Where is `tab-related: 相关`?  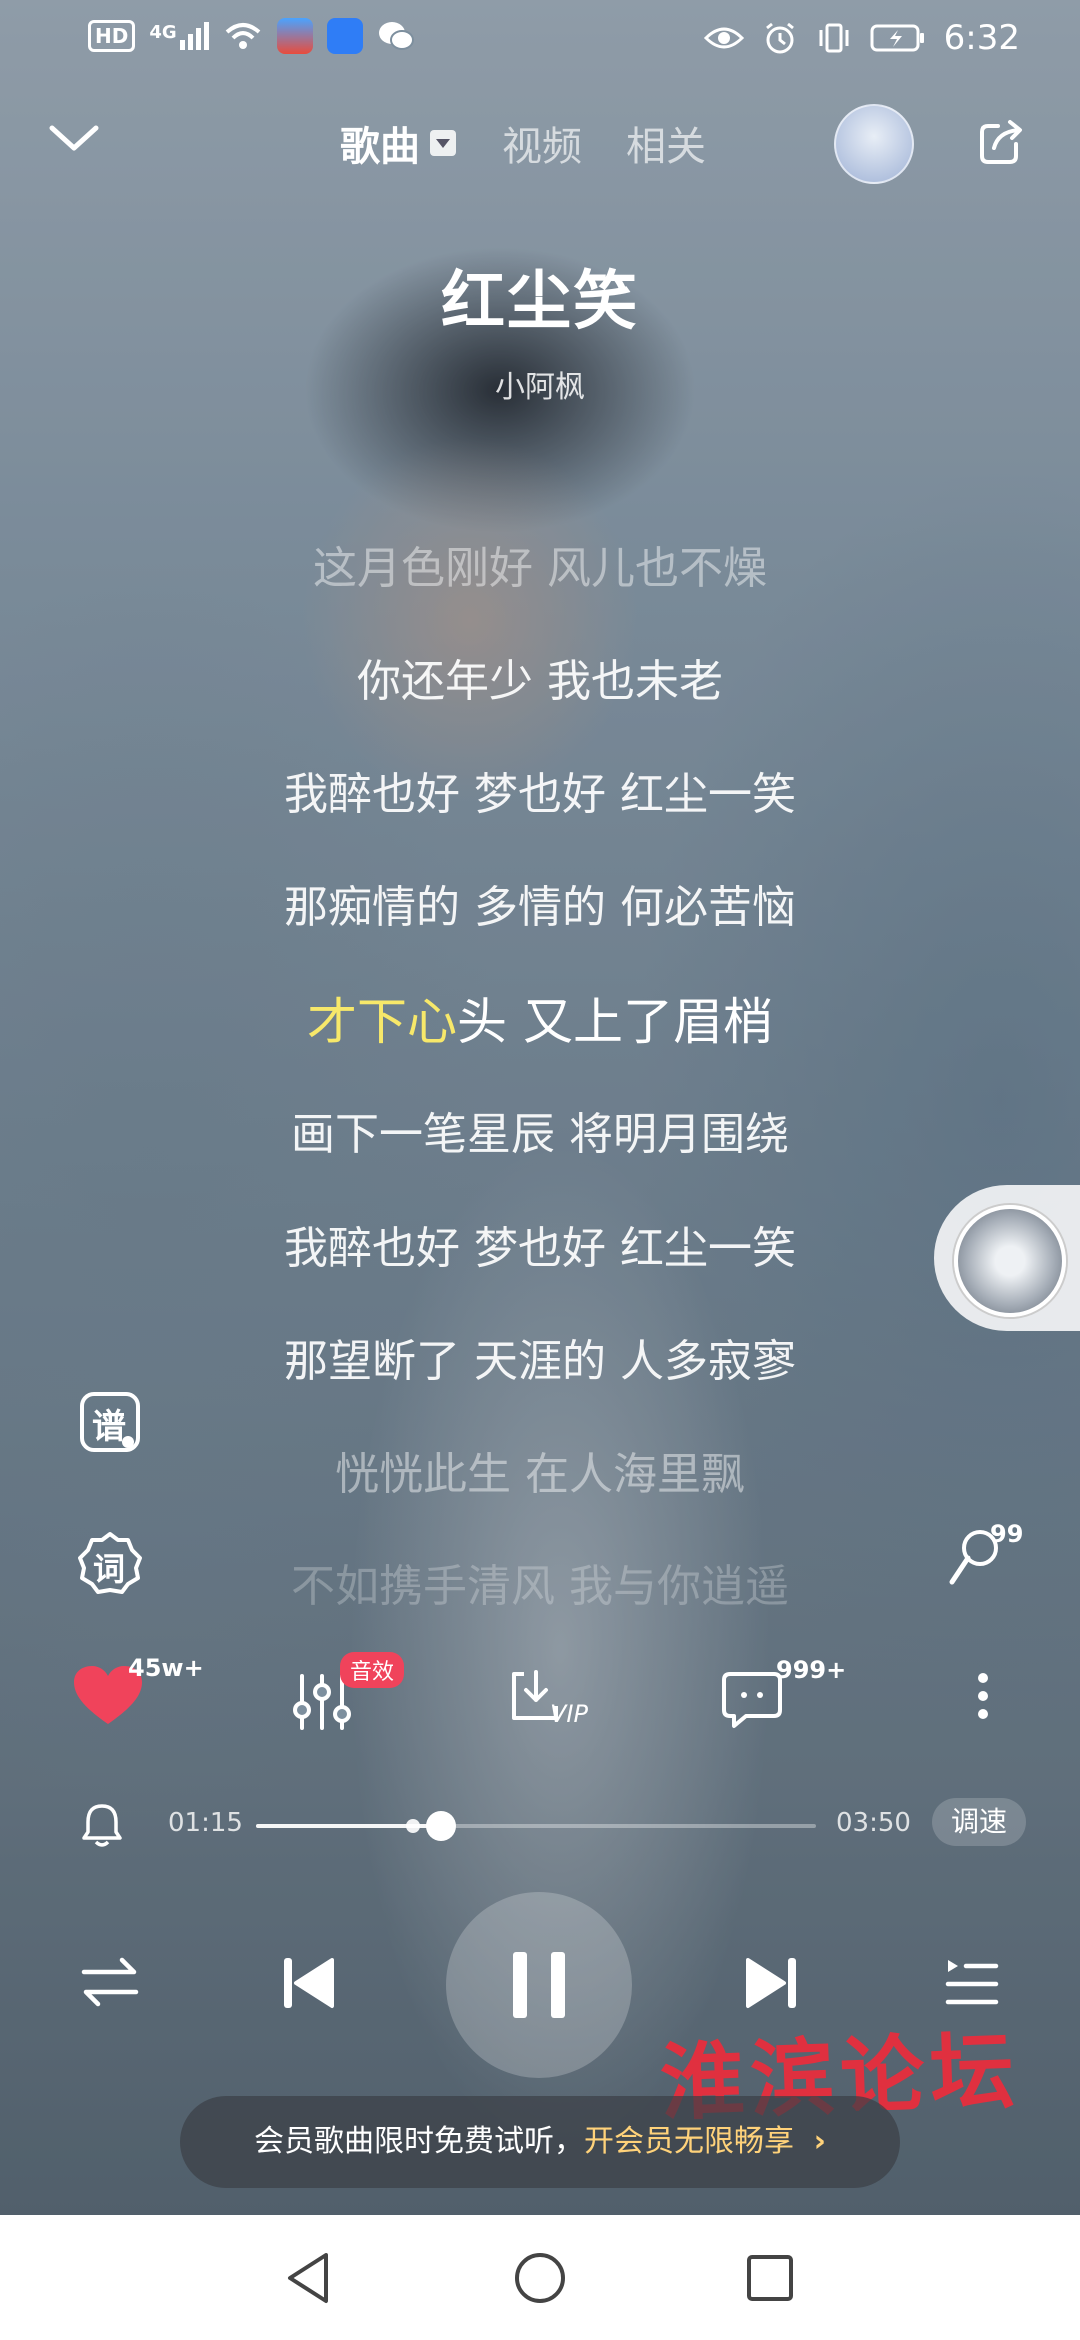 tab-related: 相关 is located at coordinates (666, 143).